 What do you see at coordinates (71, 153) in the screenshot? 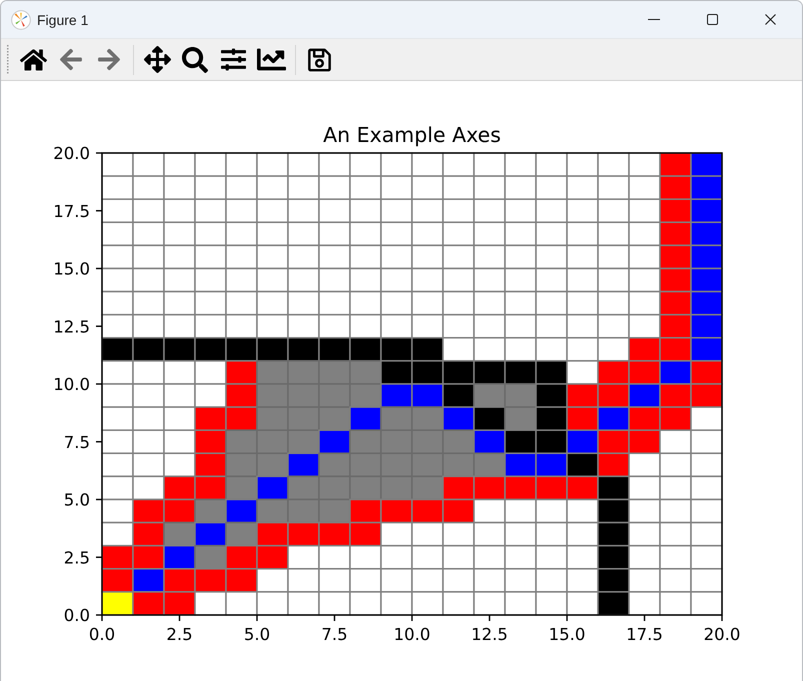
I see `y-tick-label: 20.0` at bounding box center [71, 153].